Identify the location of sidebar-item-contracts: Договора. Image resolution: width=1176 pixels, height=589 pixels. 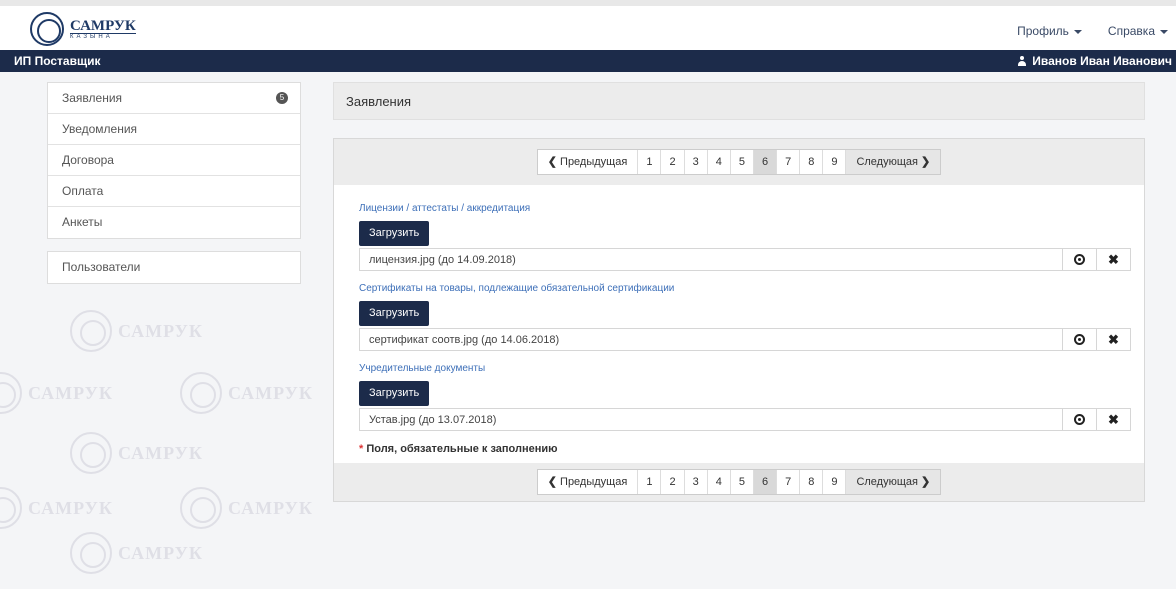
(174, 160).